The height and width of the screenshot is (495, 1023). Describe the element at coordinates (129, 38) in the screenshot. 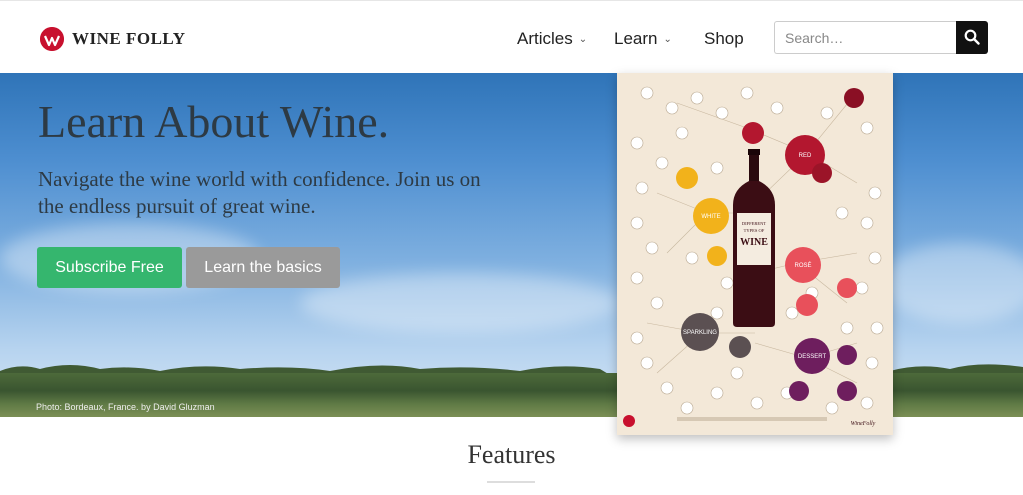

I see `brand-name: WINE FOLLY` at that location.